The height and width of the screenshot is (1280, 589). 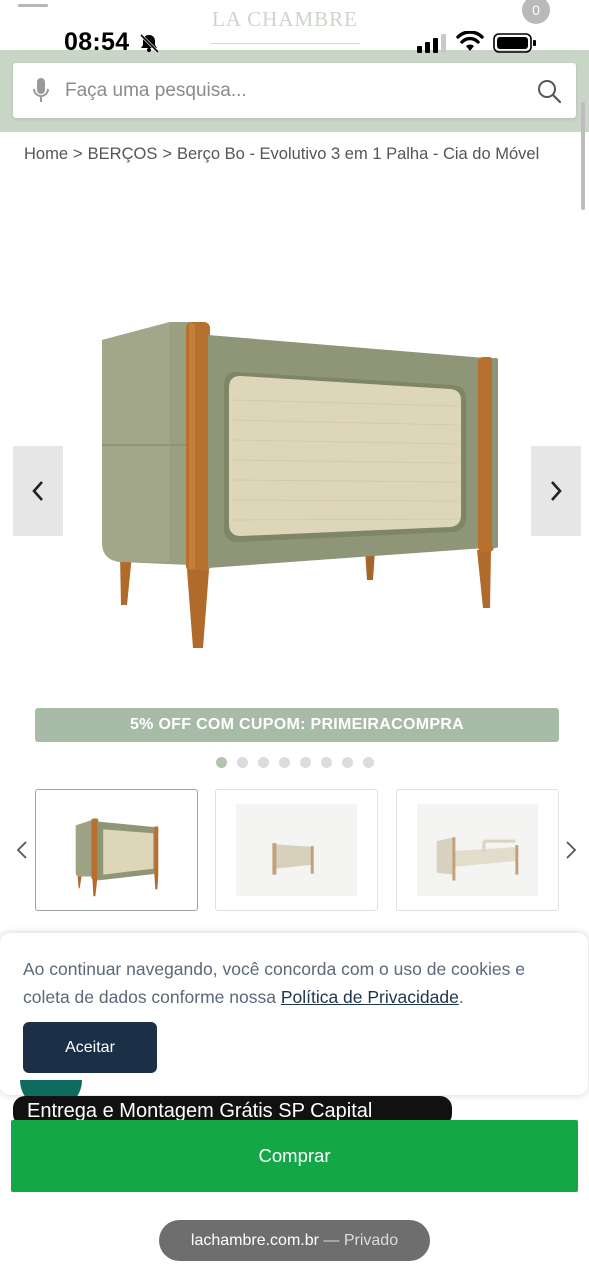 I want to click on search-icon, so click(x=549, y=91).